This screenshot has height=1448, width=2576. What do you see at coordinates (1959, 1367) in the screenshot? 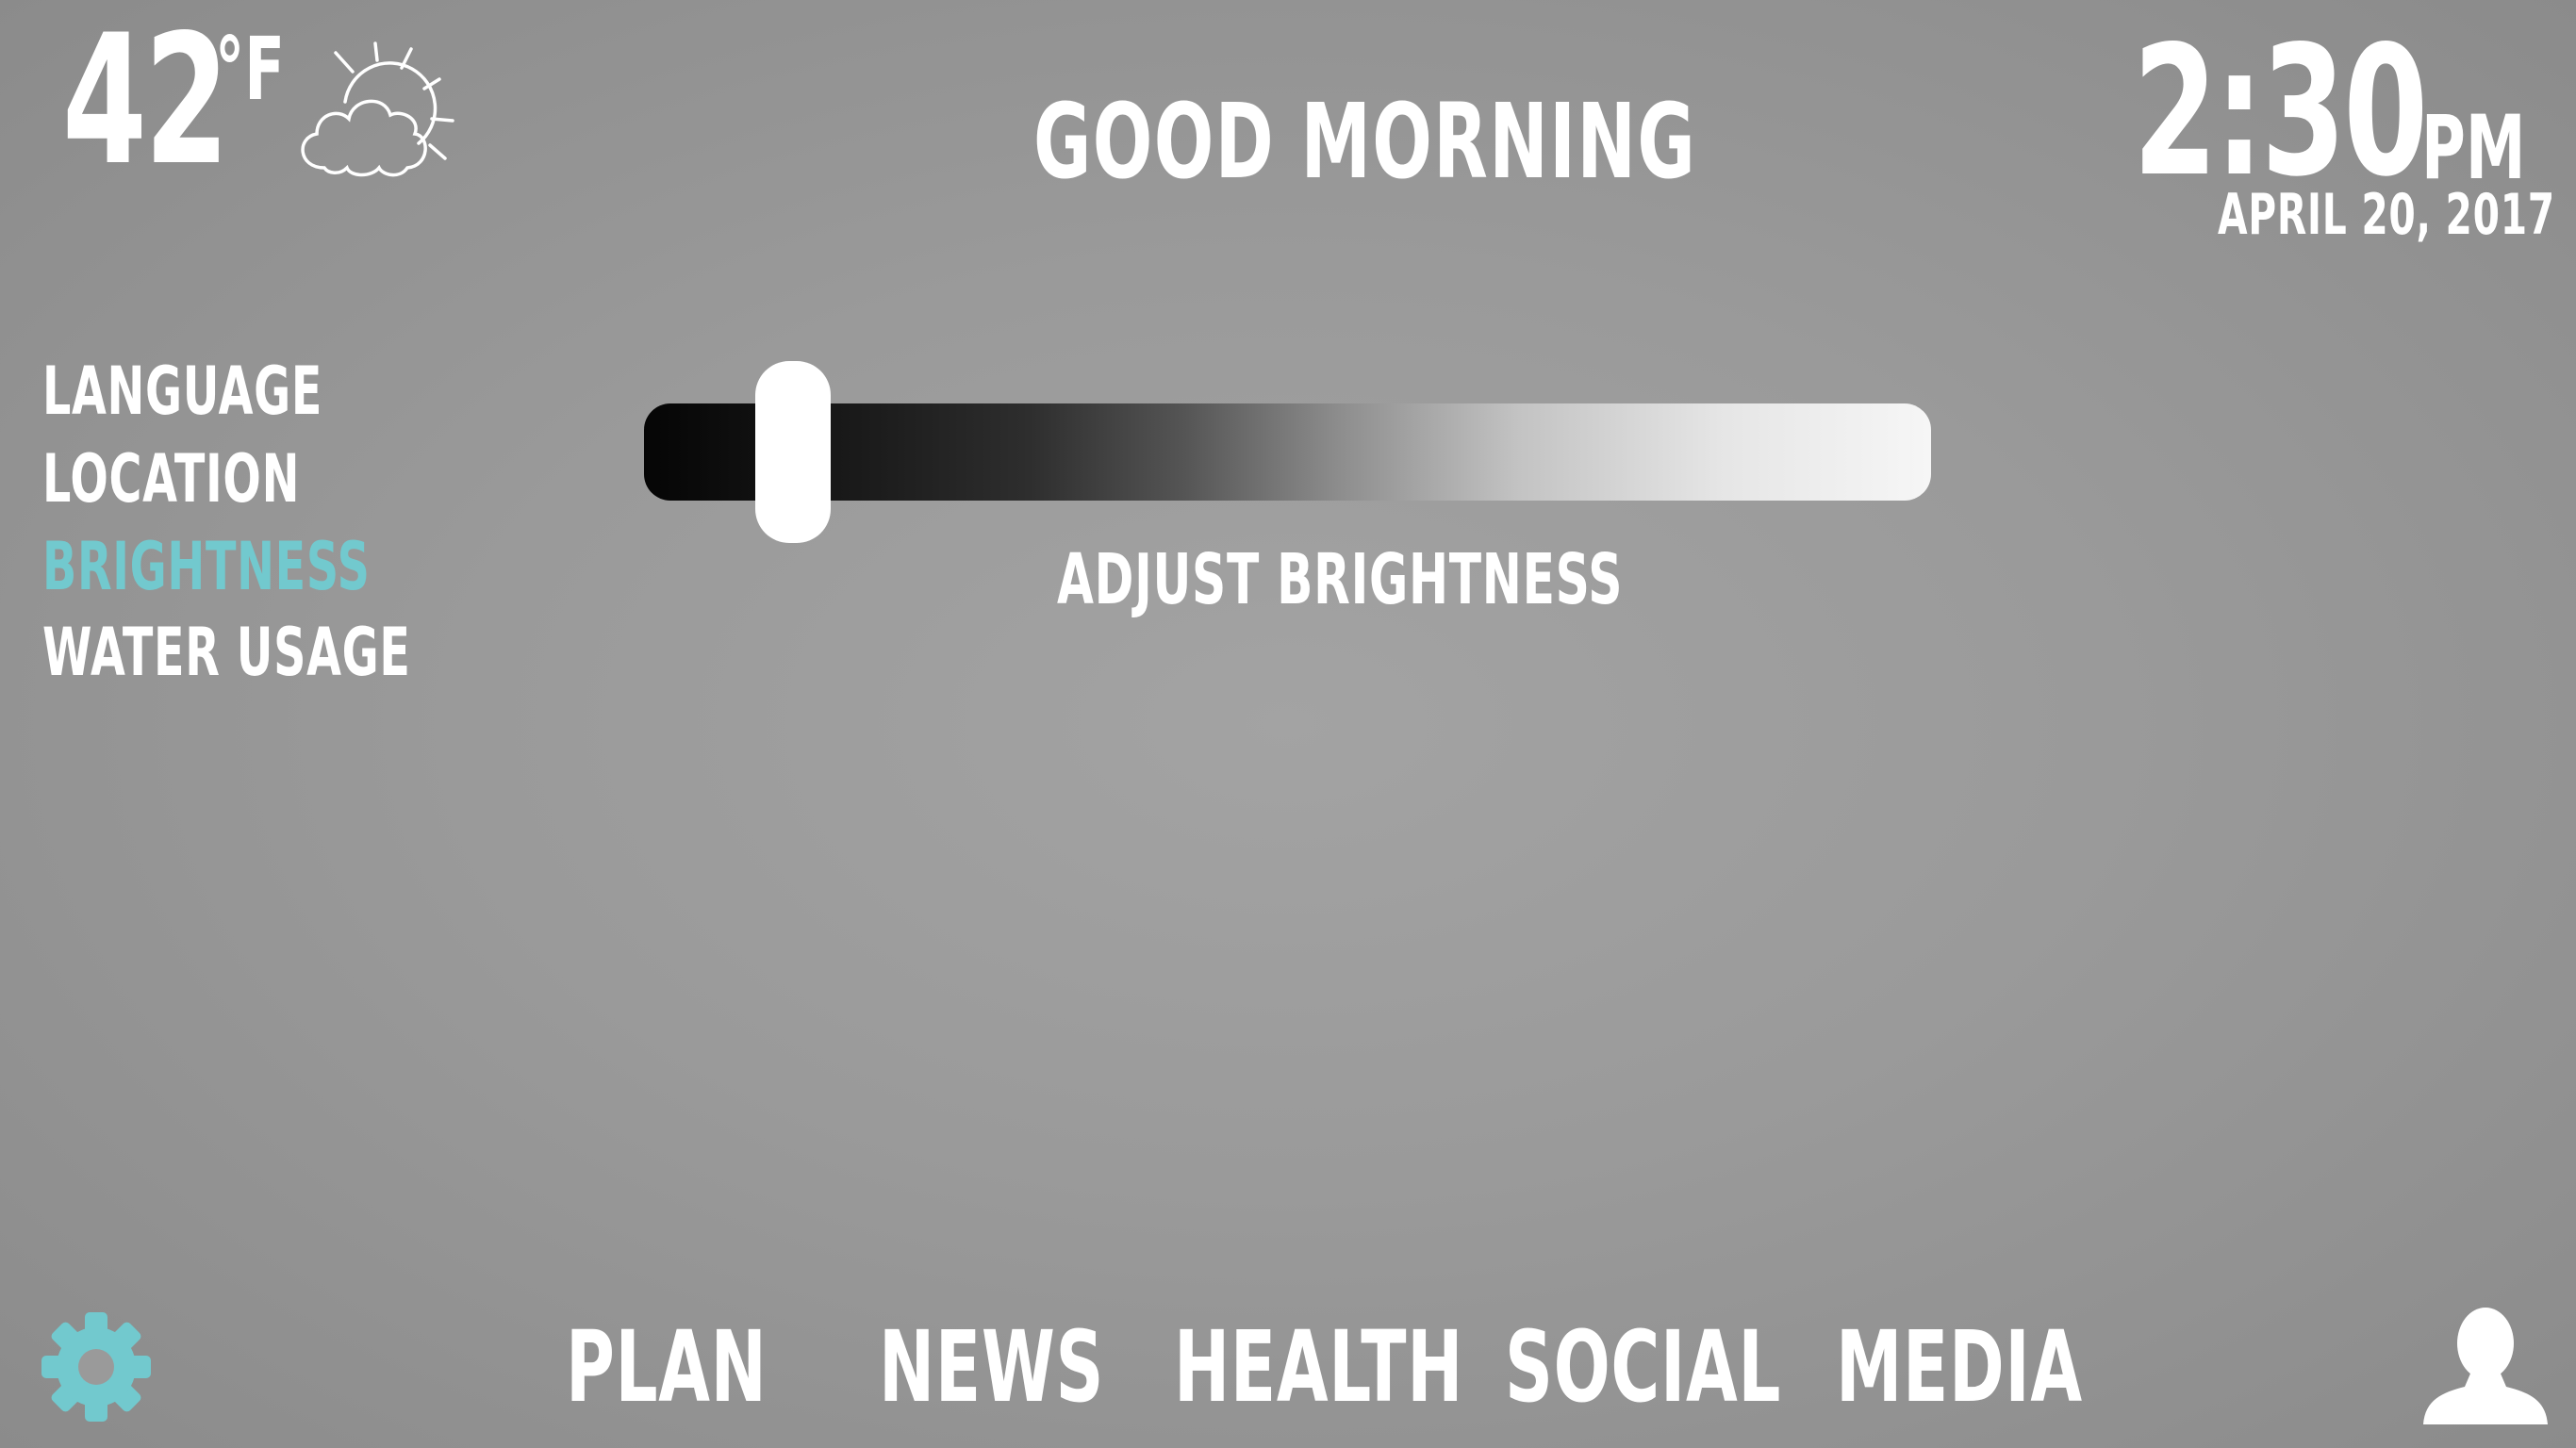
I see `nav-media: MEDIA` at bounding box center [1959, 1367].